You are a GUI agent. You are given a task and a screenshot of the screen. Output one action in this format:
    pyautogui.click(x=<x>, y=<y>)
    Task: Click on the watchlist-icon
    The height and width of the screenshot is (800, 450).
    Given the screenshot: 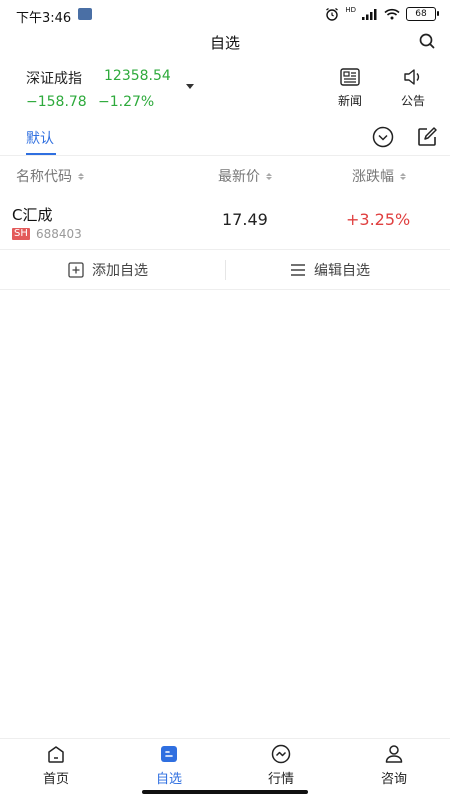 What is the action you would take?
    pyautogui.click(x=169, y=754)
    